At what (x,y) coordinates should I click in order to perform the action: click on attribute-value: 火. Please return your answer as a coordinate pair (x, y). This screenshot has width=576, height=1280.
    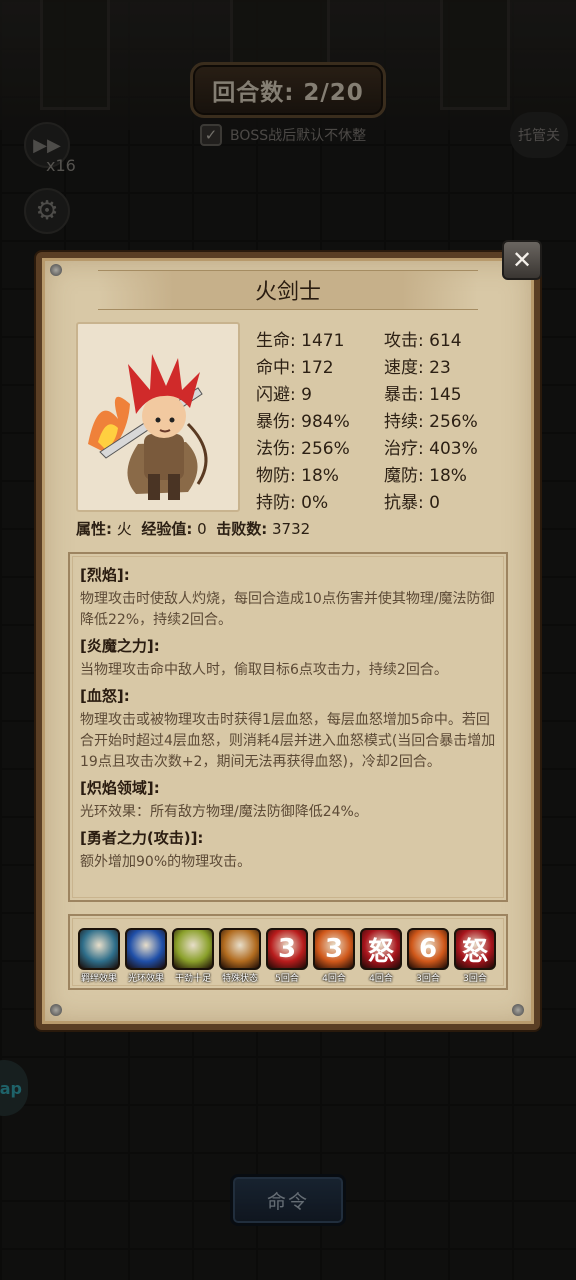
    Looking at the image, I should click on (124, 529).